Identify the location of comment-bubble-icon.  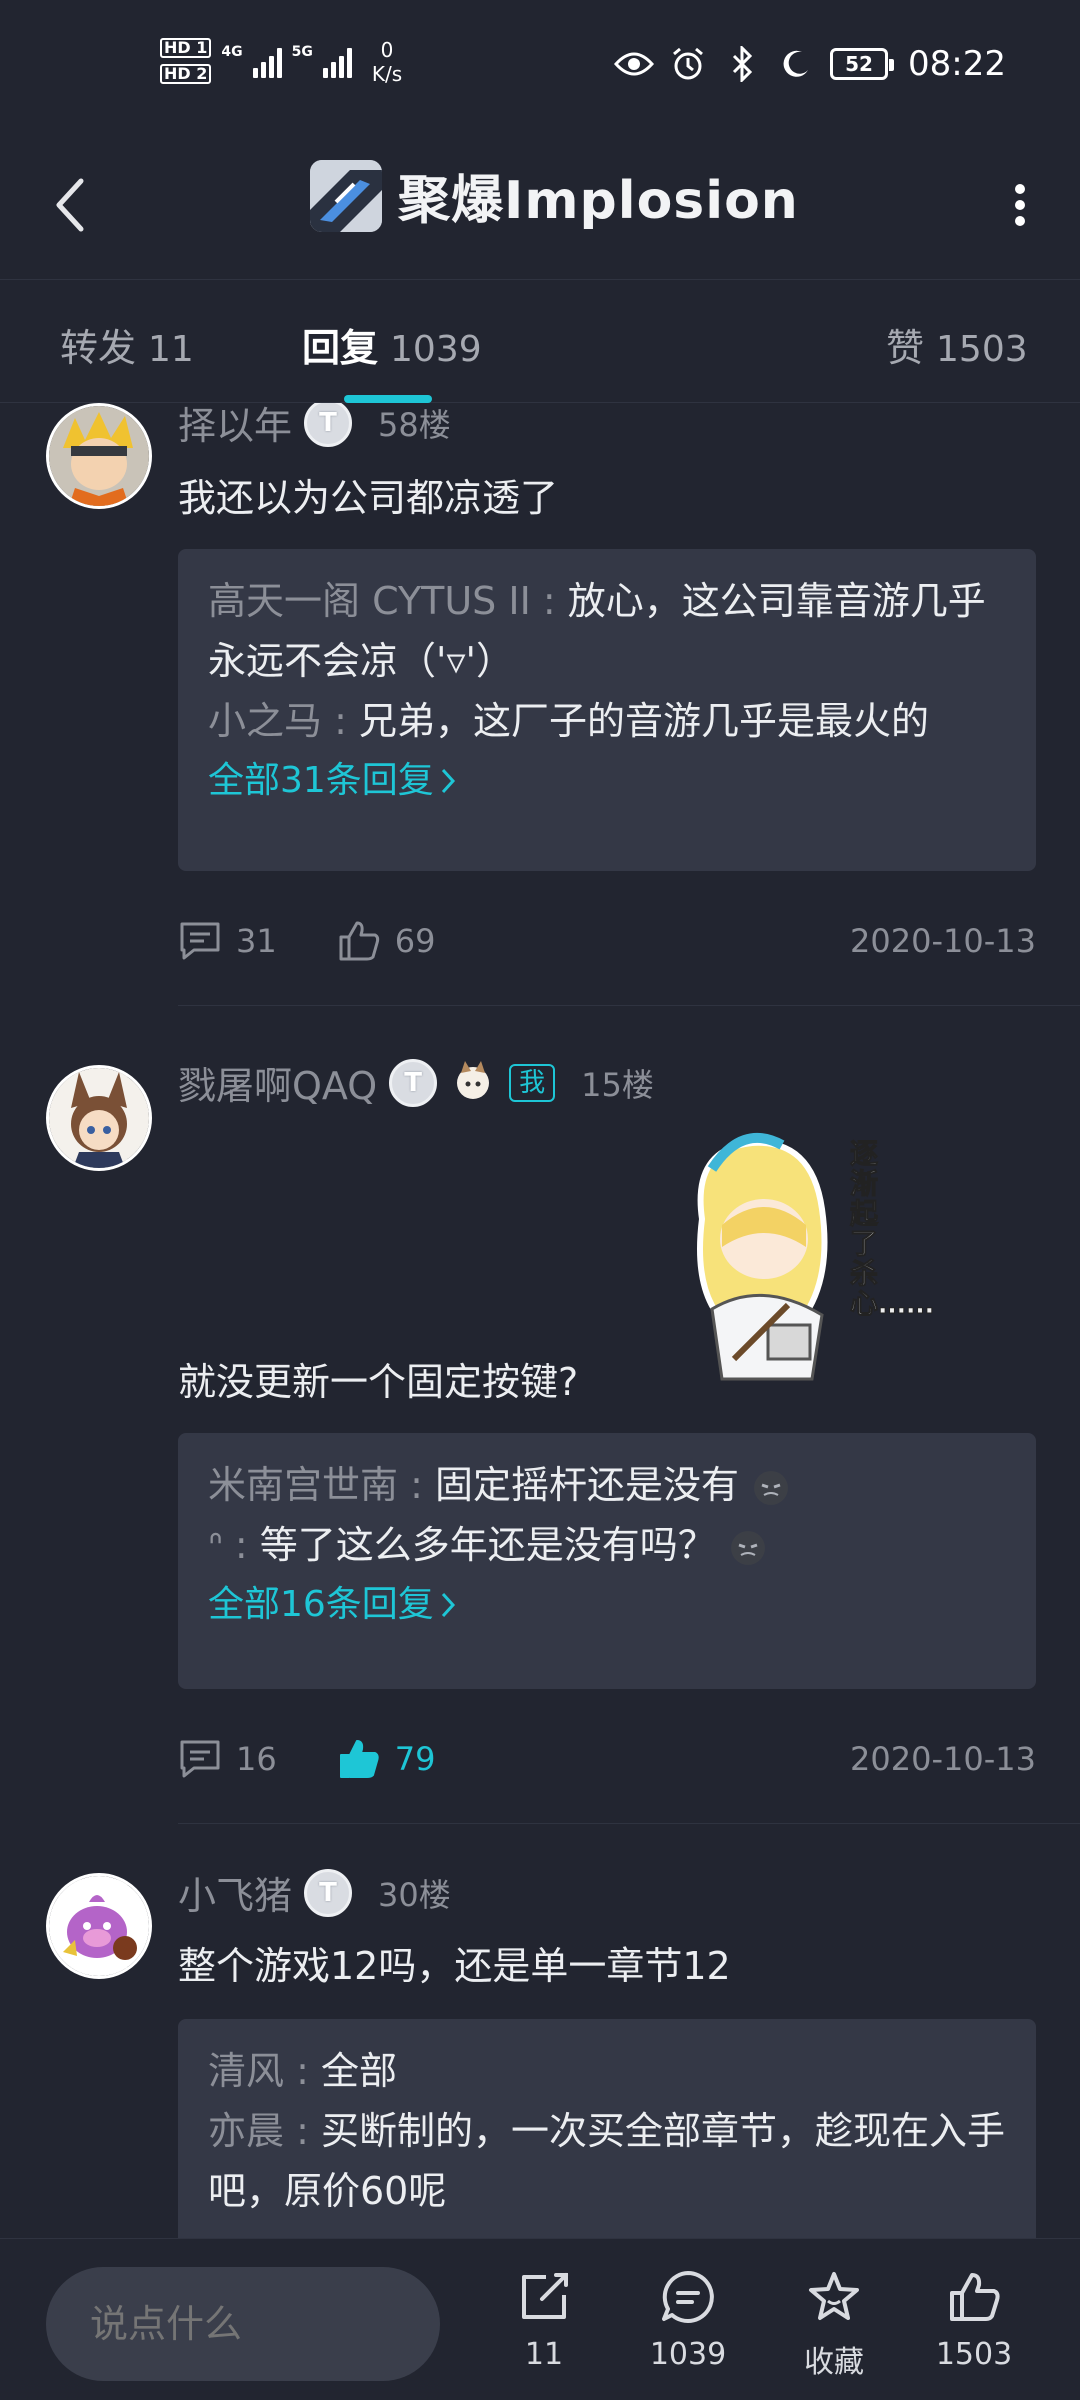
(688, 2297).